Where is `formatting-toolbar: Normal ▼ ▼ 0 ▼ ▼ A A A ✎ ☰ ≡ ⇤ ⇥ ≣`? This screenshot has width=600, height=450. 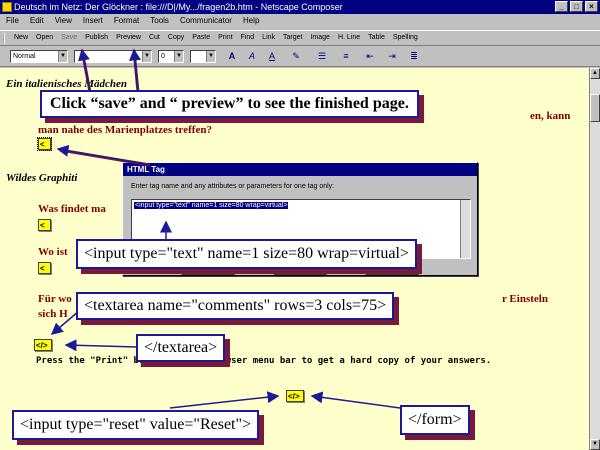 formatting-toolbar: Normal ▼ ▼ 0 ▼ ▼ A A A ✎ ☰ ≡ ⇤ ⇥ ≣ is located at coordinates (300, 57).